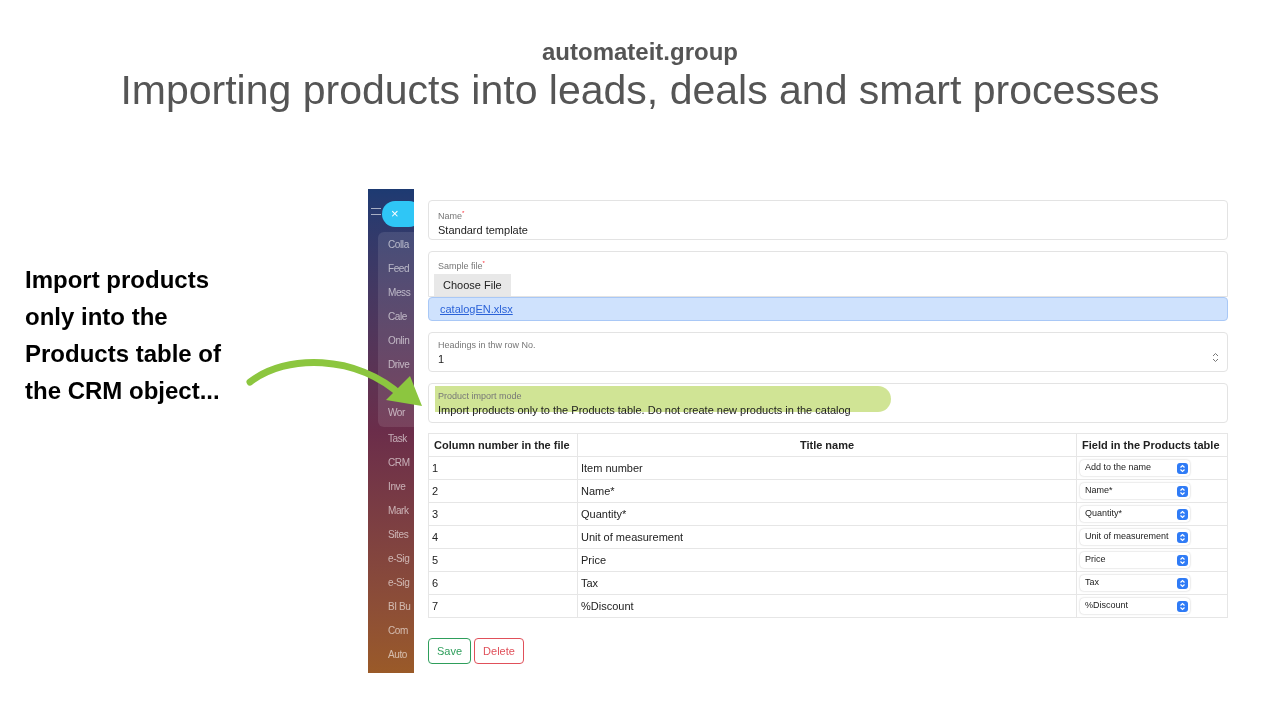  What do you see at coordinates (397, 316) in the screenshot?
I see `sidebar-item: Cale` at bounding box center [397, 316].